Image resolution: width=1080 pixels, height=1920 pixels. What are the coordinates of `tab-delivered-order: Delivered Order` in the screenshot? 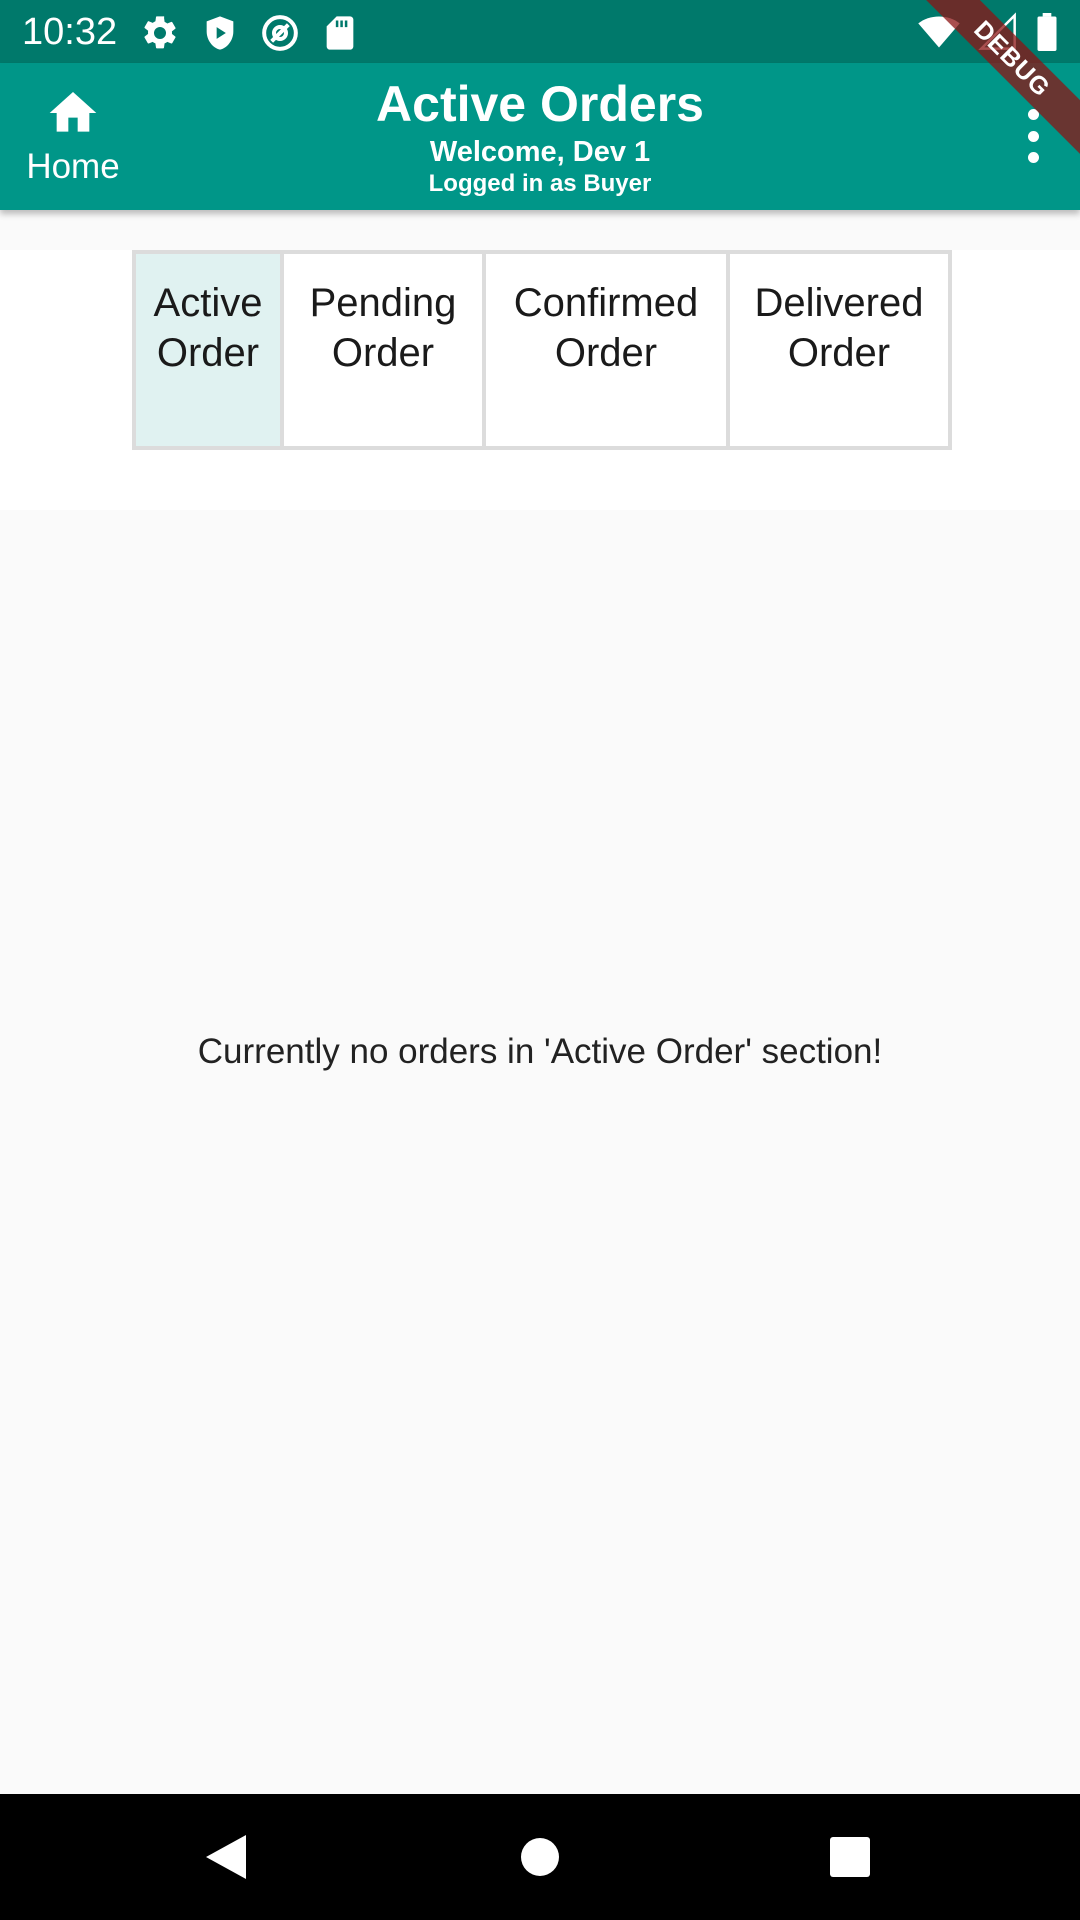 It's located at (837, 350).